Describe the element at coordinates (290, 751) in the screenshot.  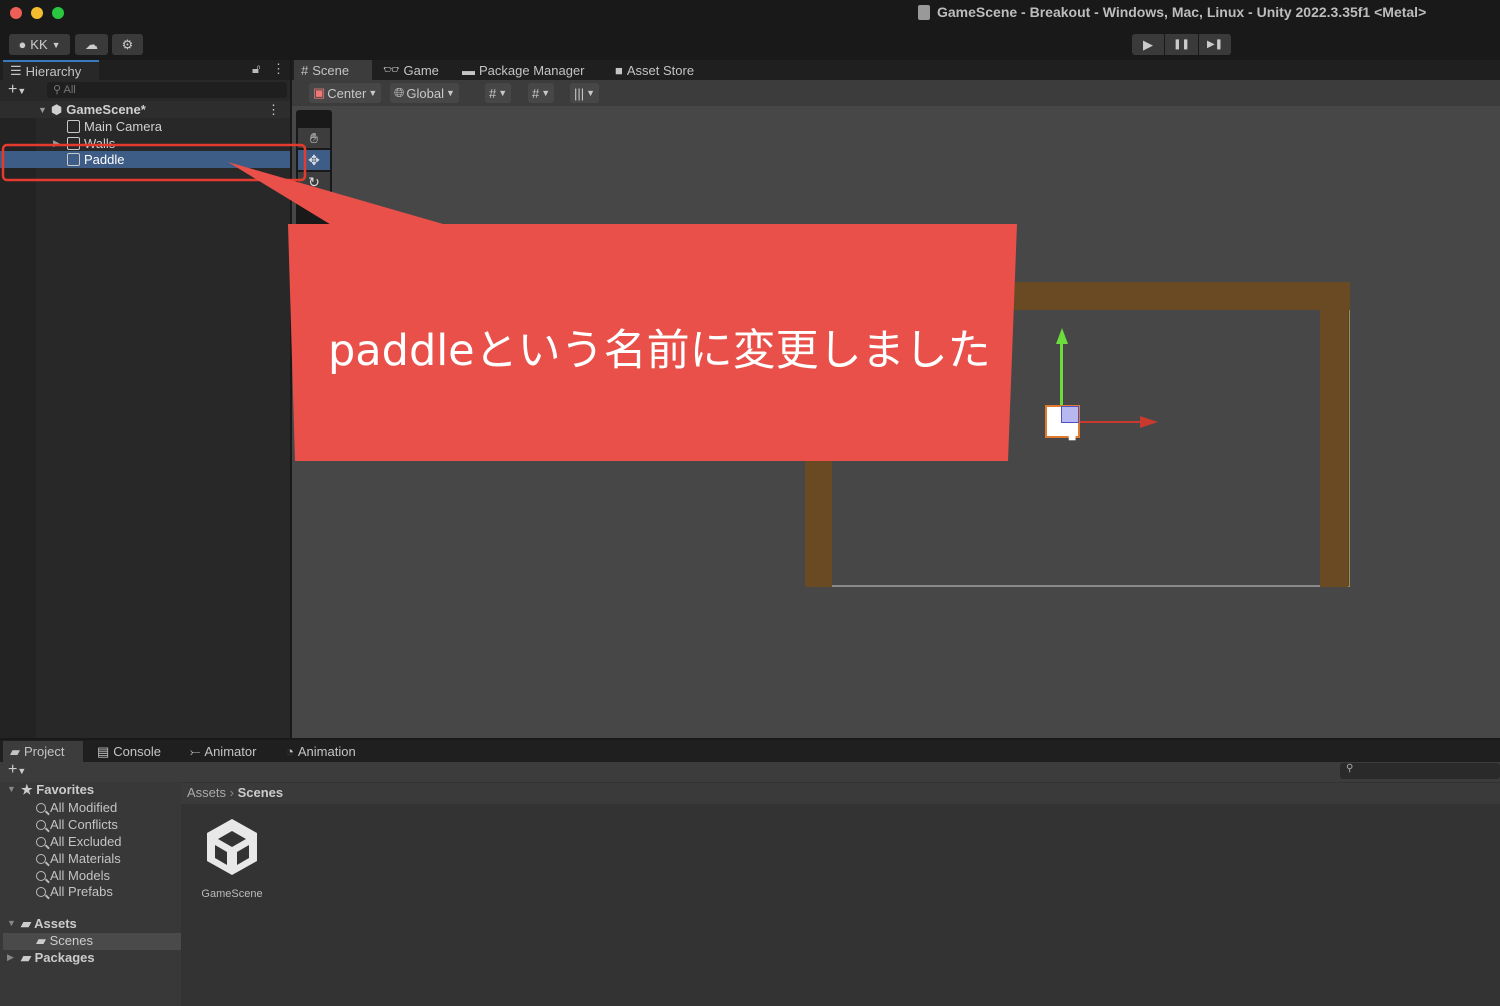
I see `clock-icon: ◔` at that location.